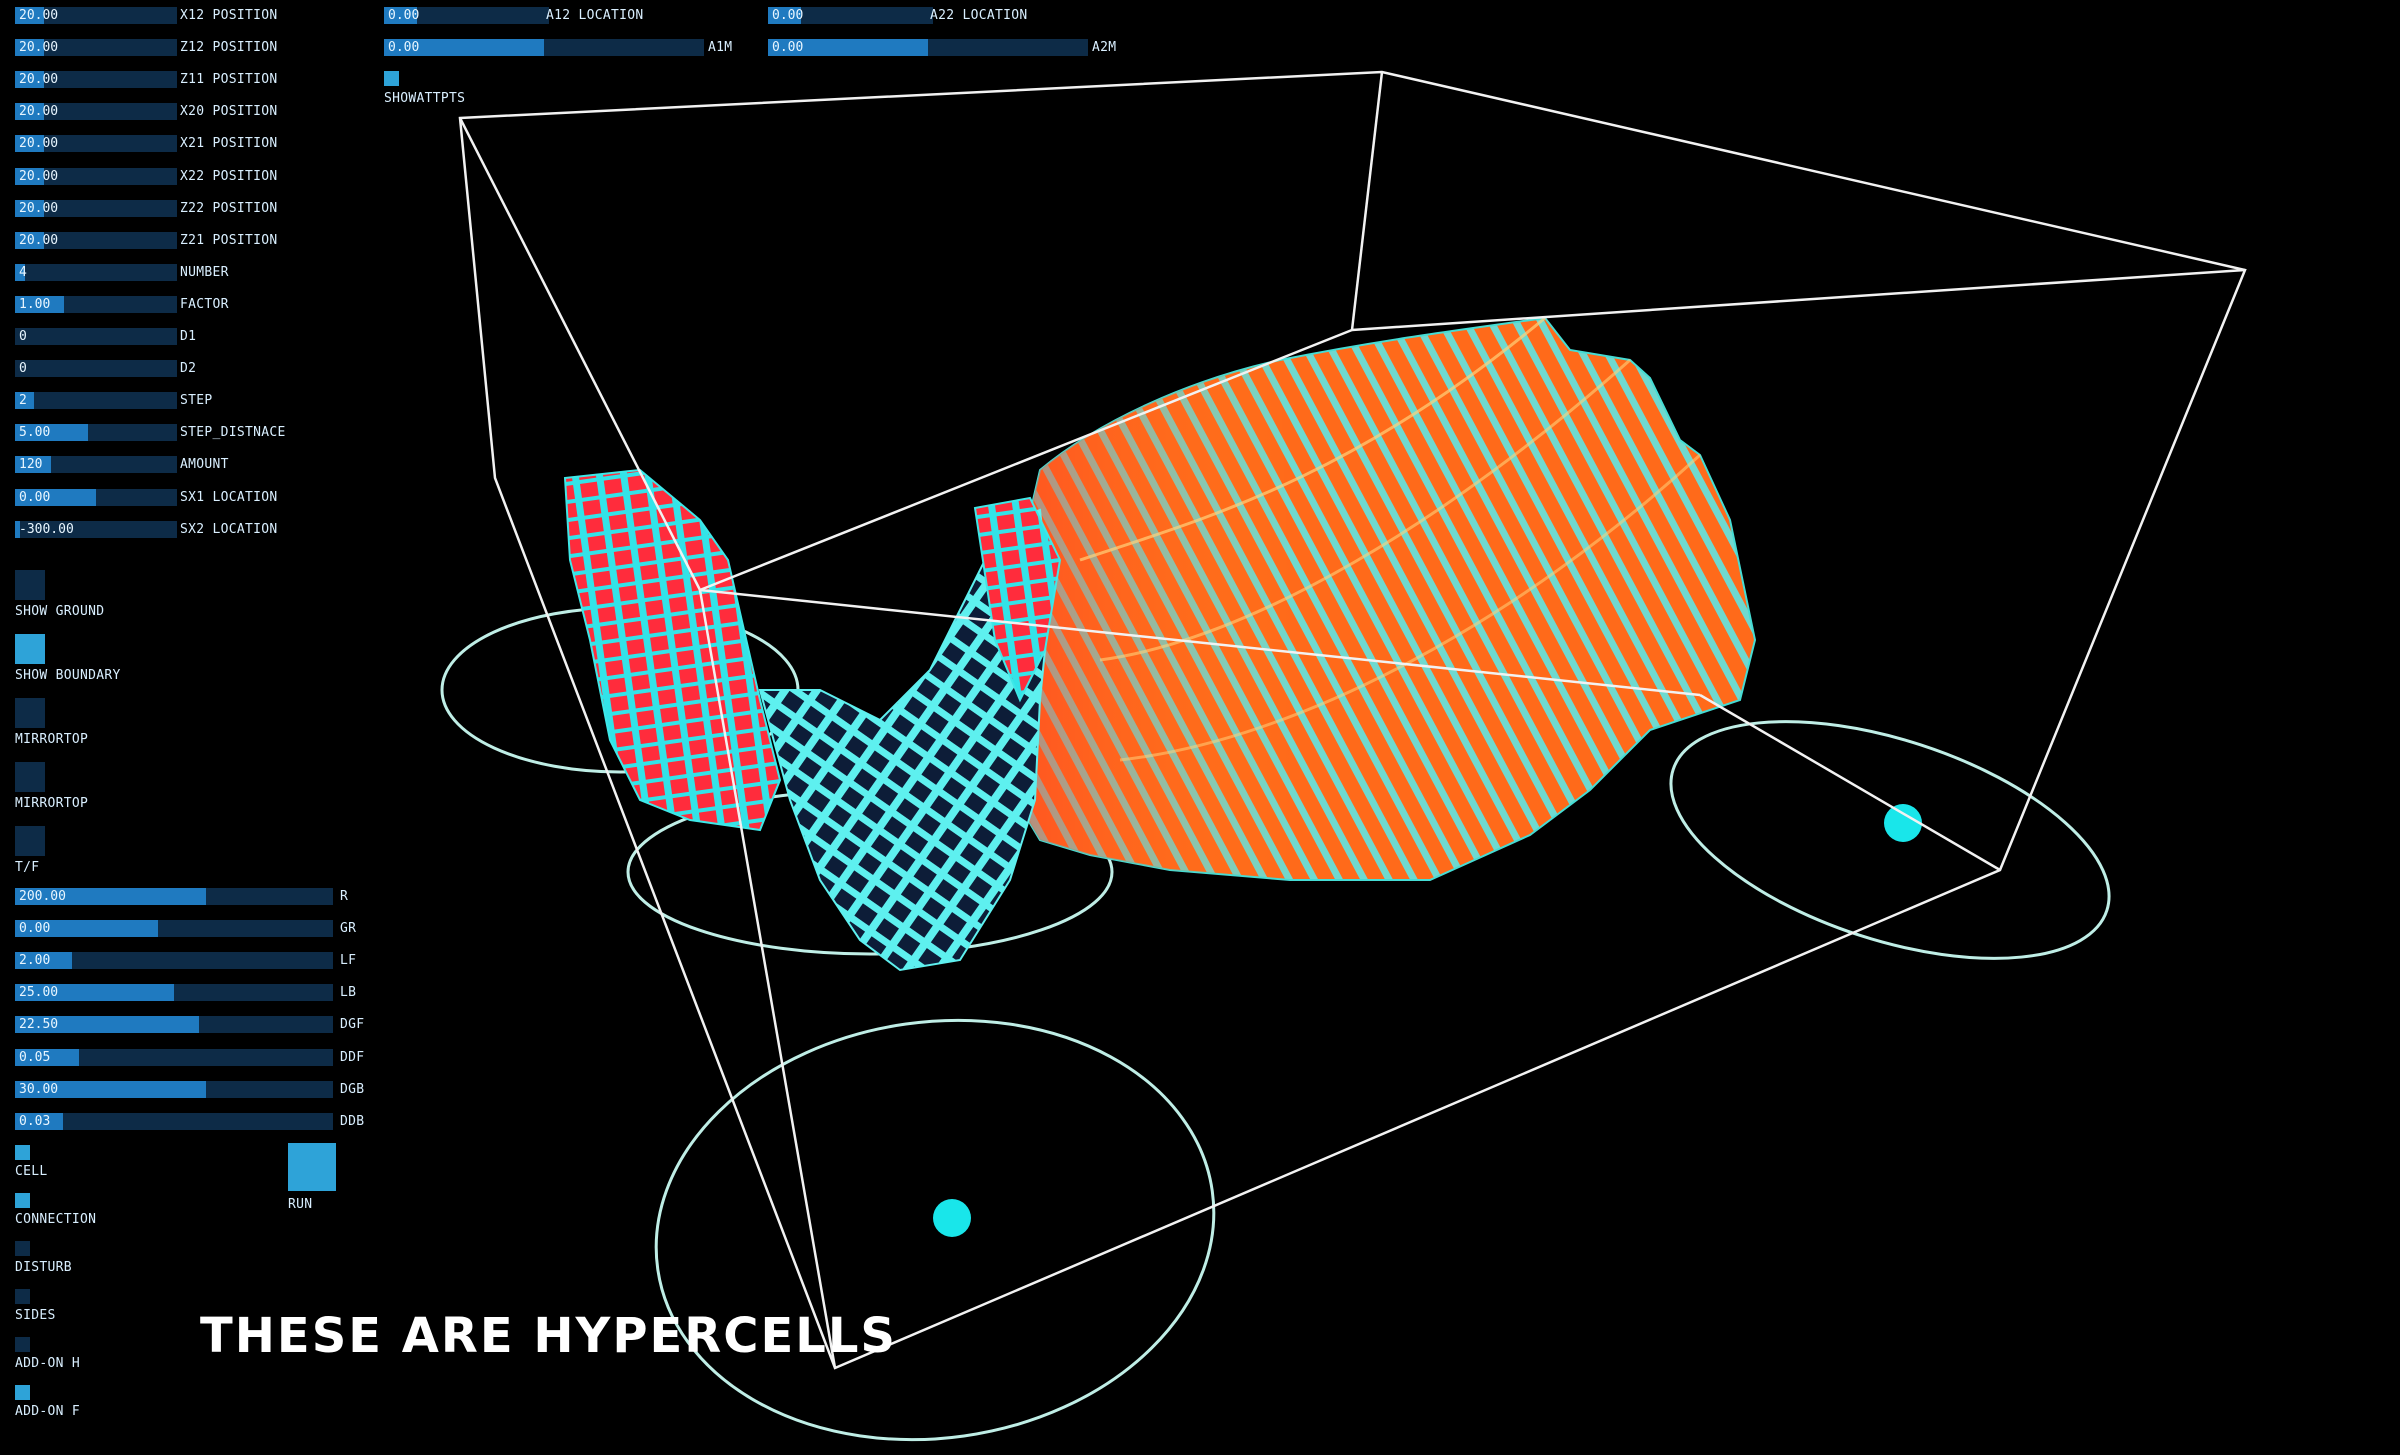  I want to click on slider-label: DDF, so click(352, 1057).